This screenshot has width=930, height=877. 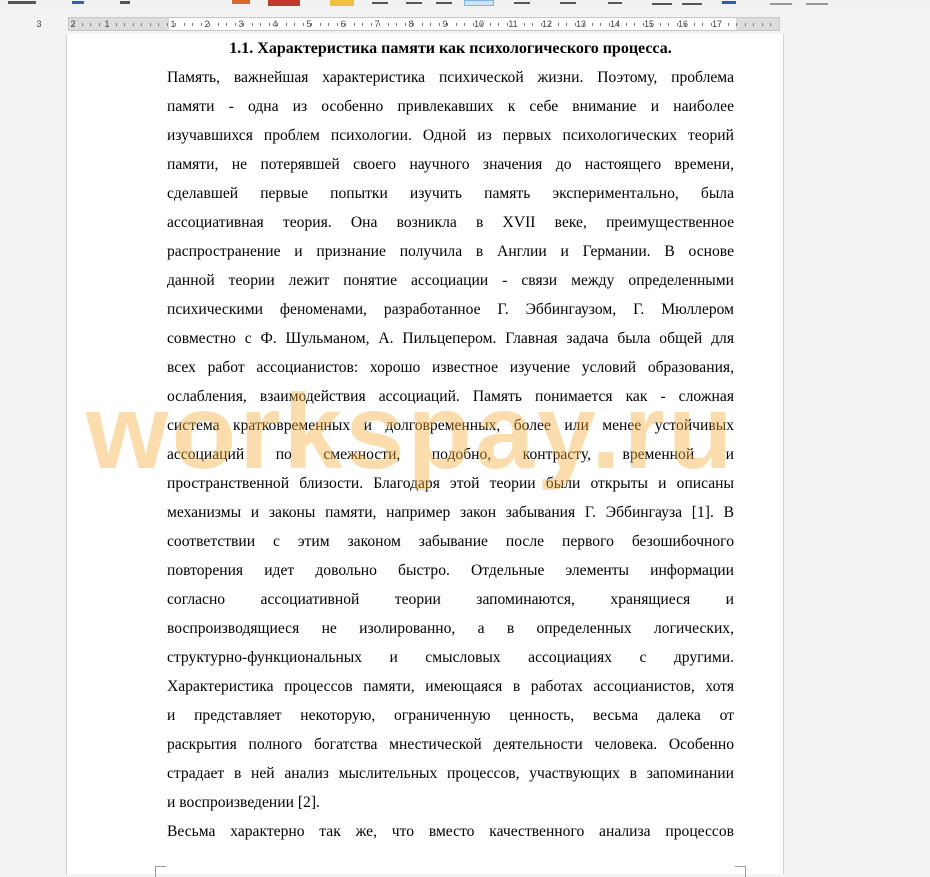 I want to click on horizontal-ruler: 3211234567891011121314151617, so click(x=408, y=24).